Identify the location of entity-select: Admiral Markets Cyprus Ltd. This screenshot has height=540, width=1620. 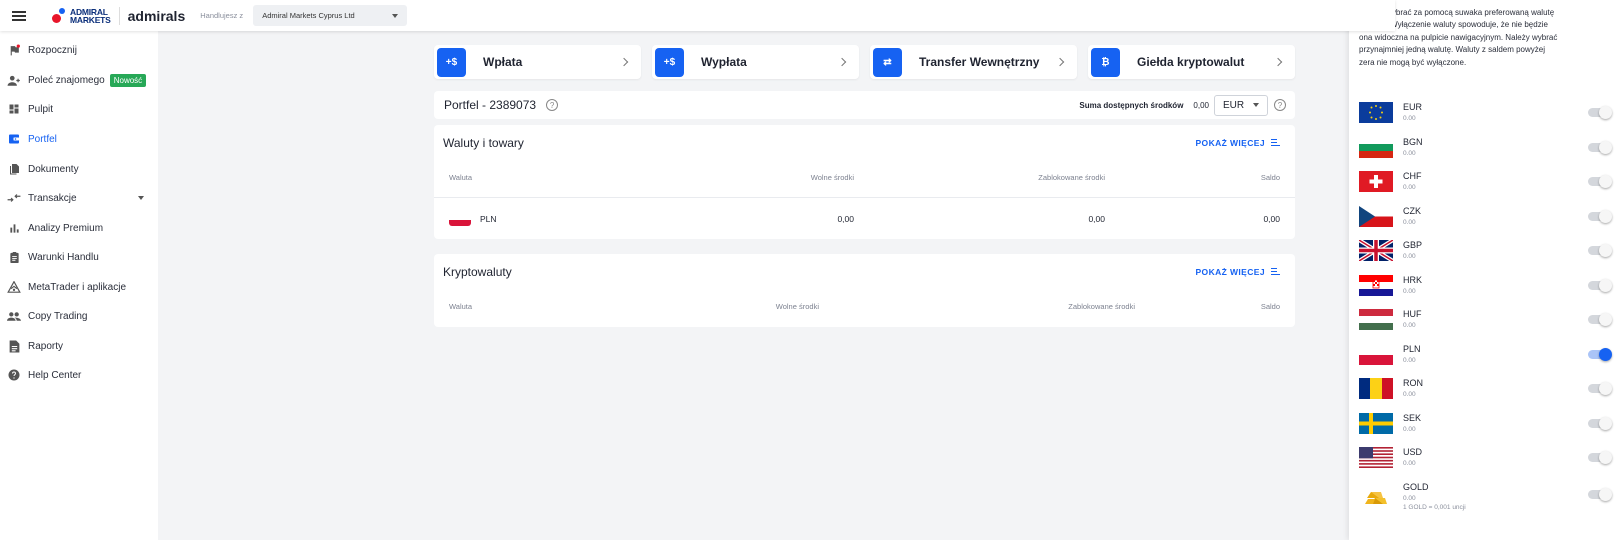
(330, 15).